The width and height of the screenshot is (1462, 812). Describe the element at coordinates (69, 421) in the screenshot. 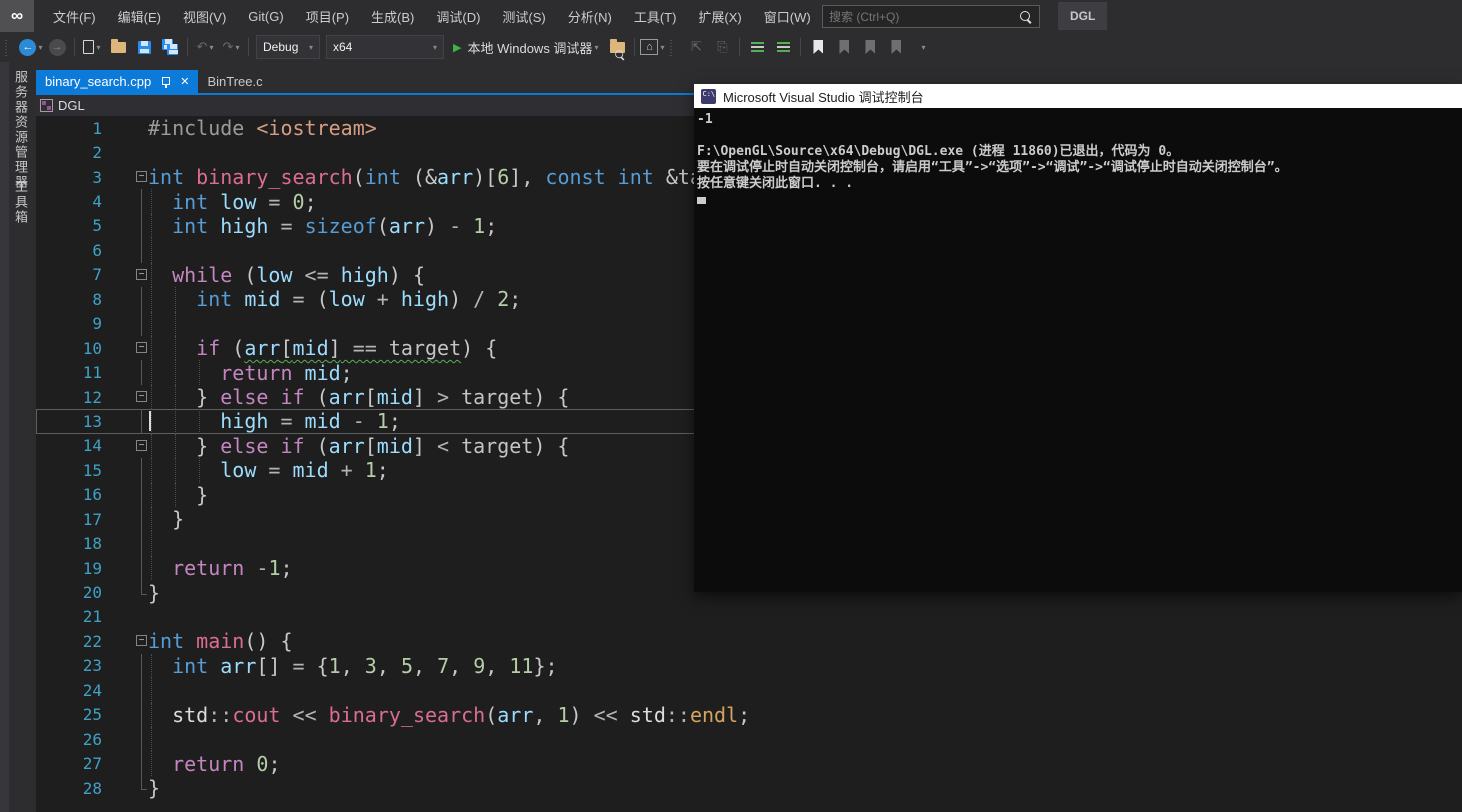

I see `line-number: 13` at that location.